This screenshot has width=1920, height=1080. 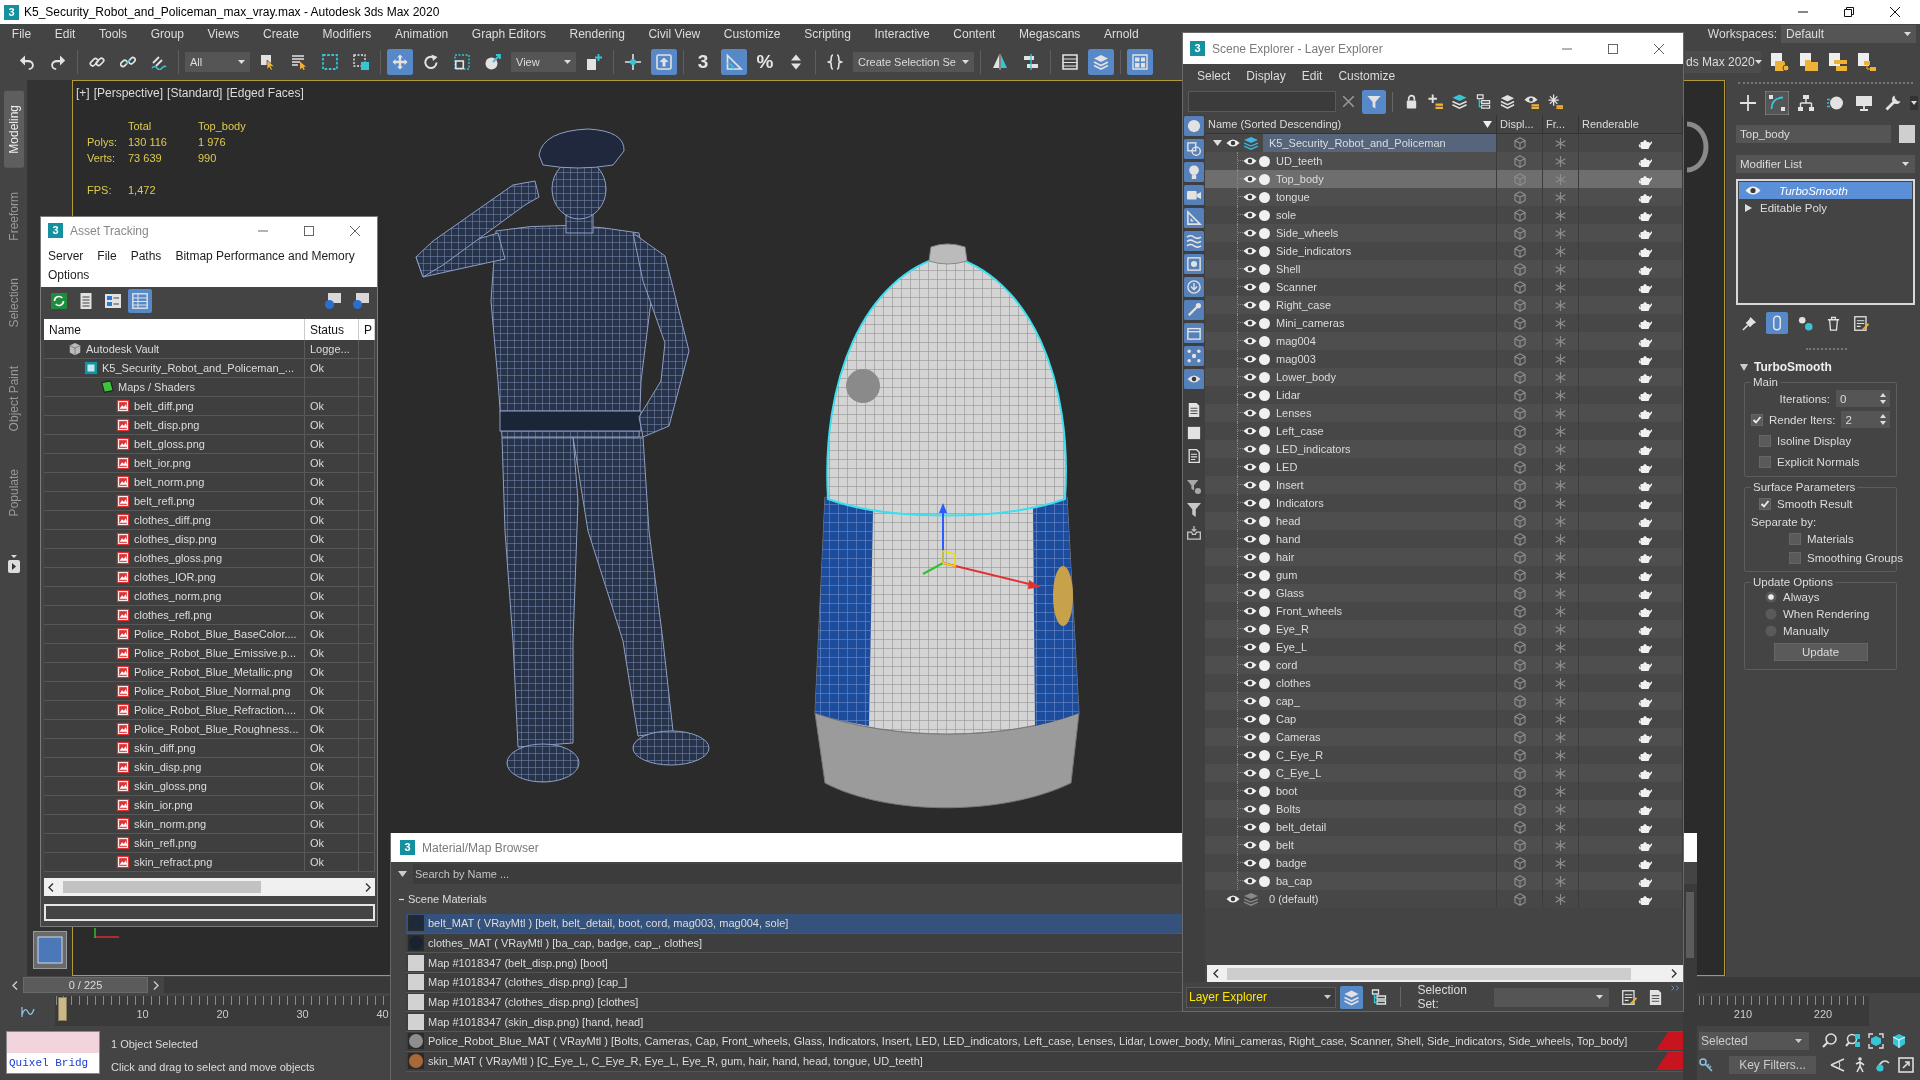 I want to click on viewport-label: [+], so click(x=83, y=93).